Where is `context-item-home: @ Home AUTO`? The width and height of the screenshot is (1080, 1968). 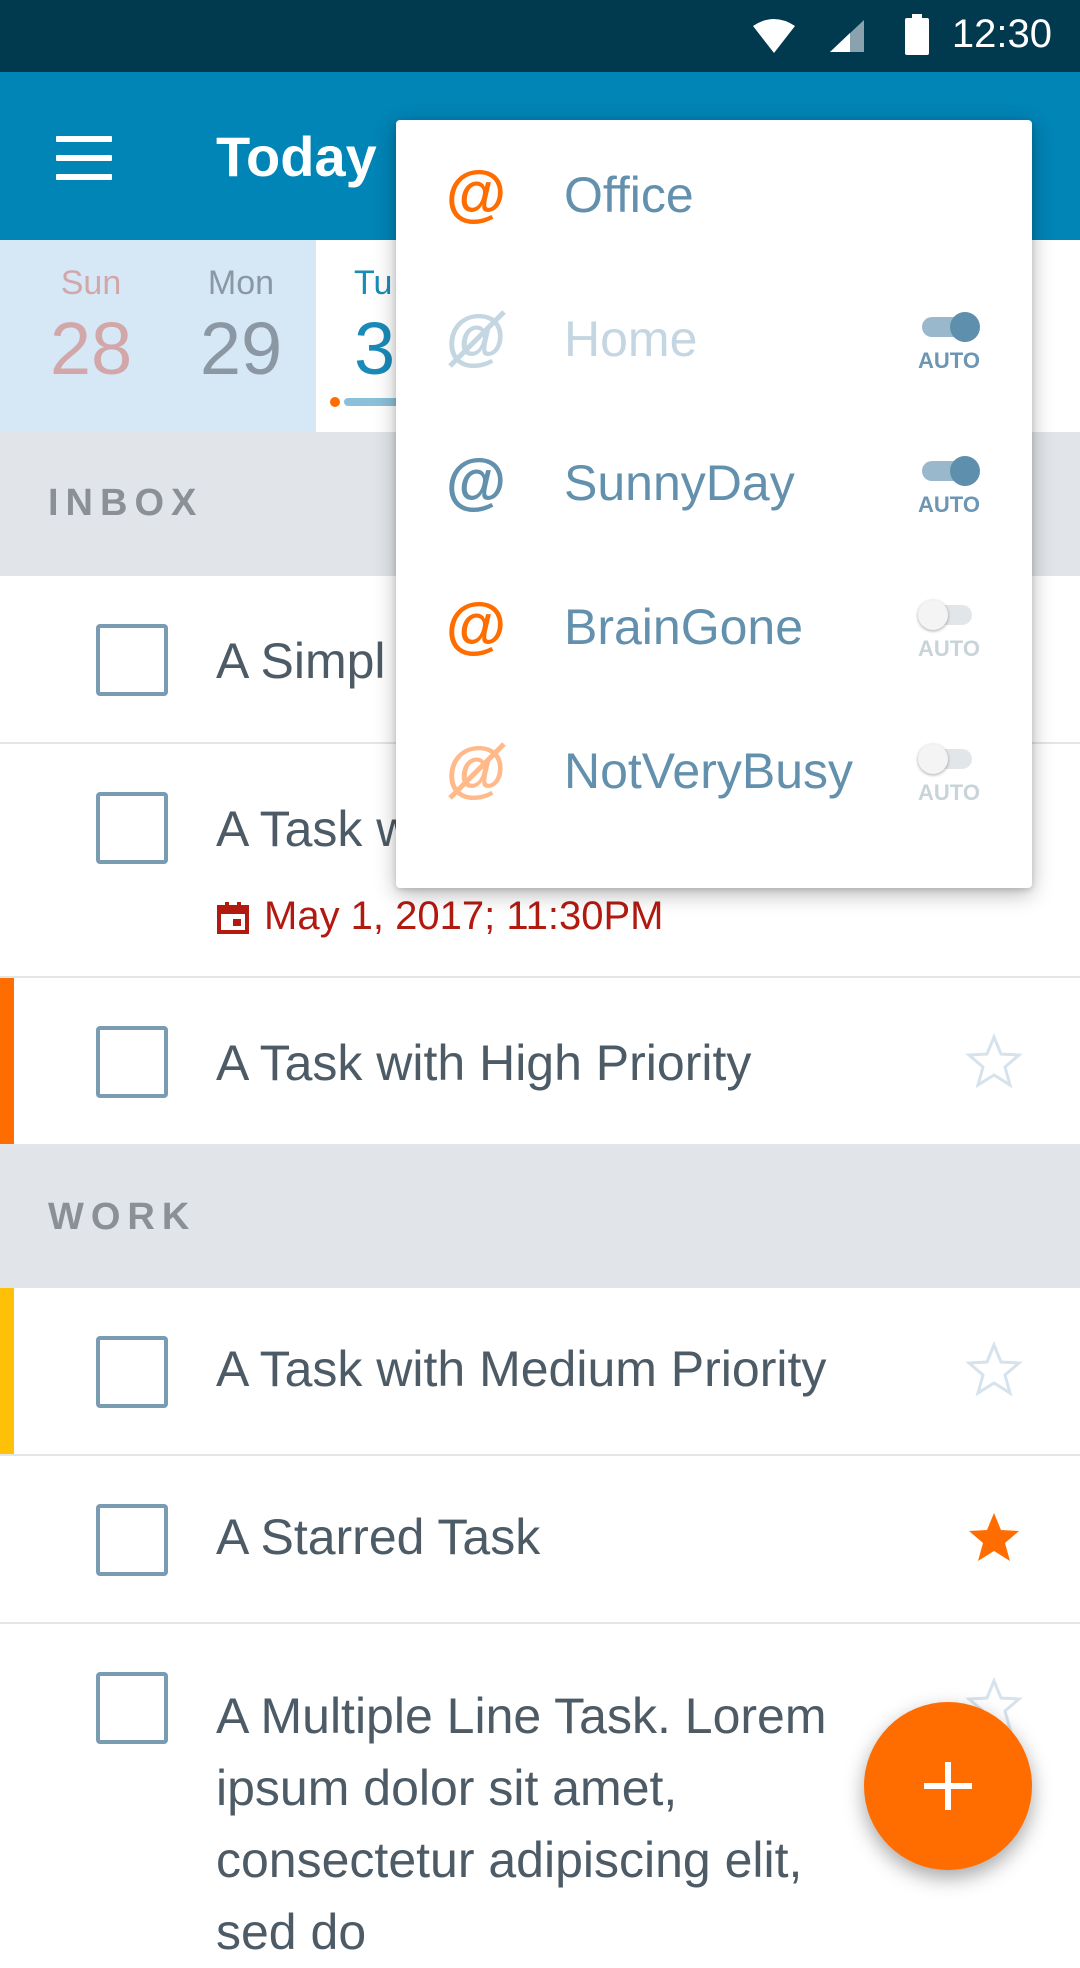 context-item-home: @ Home AUTO is located at coordinates (714, 336).